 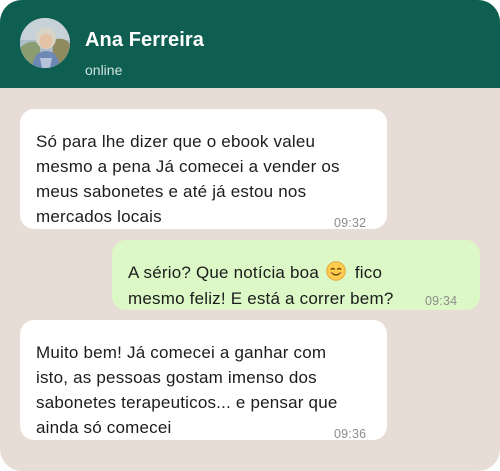 I want to click on smiling-face-icon, so click(x=336, y=271).